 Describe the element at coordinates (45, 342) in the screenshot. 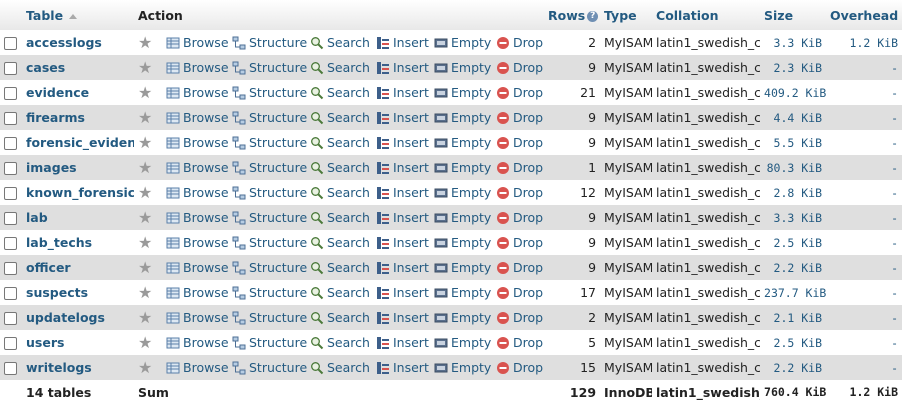

I see `table-name-link: users` at that location.